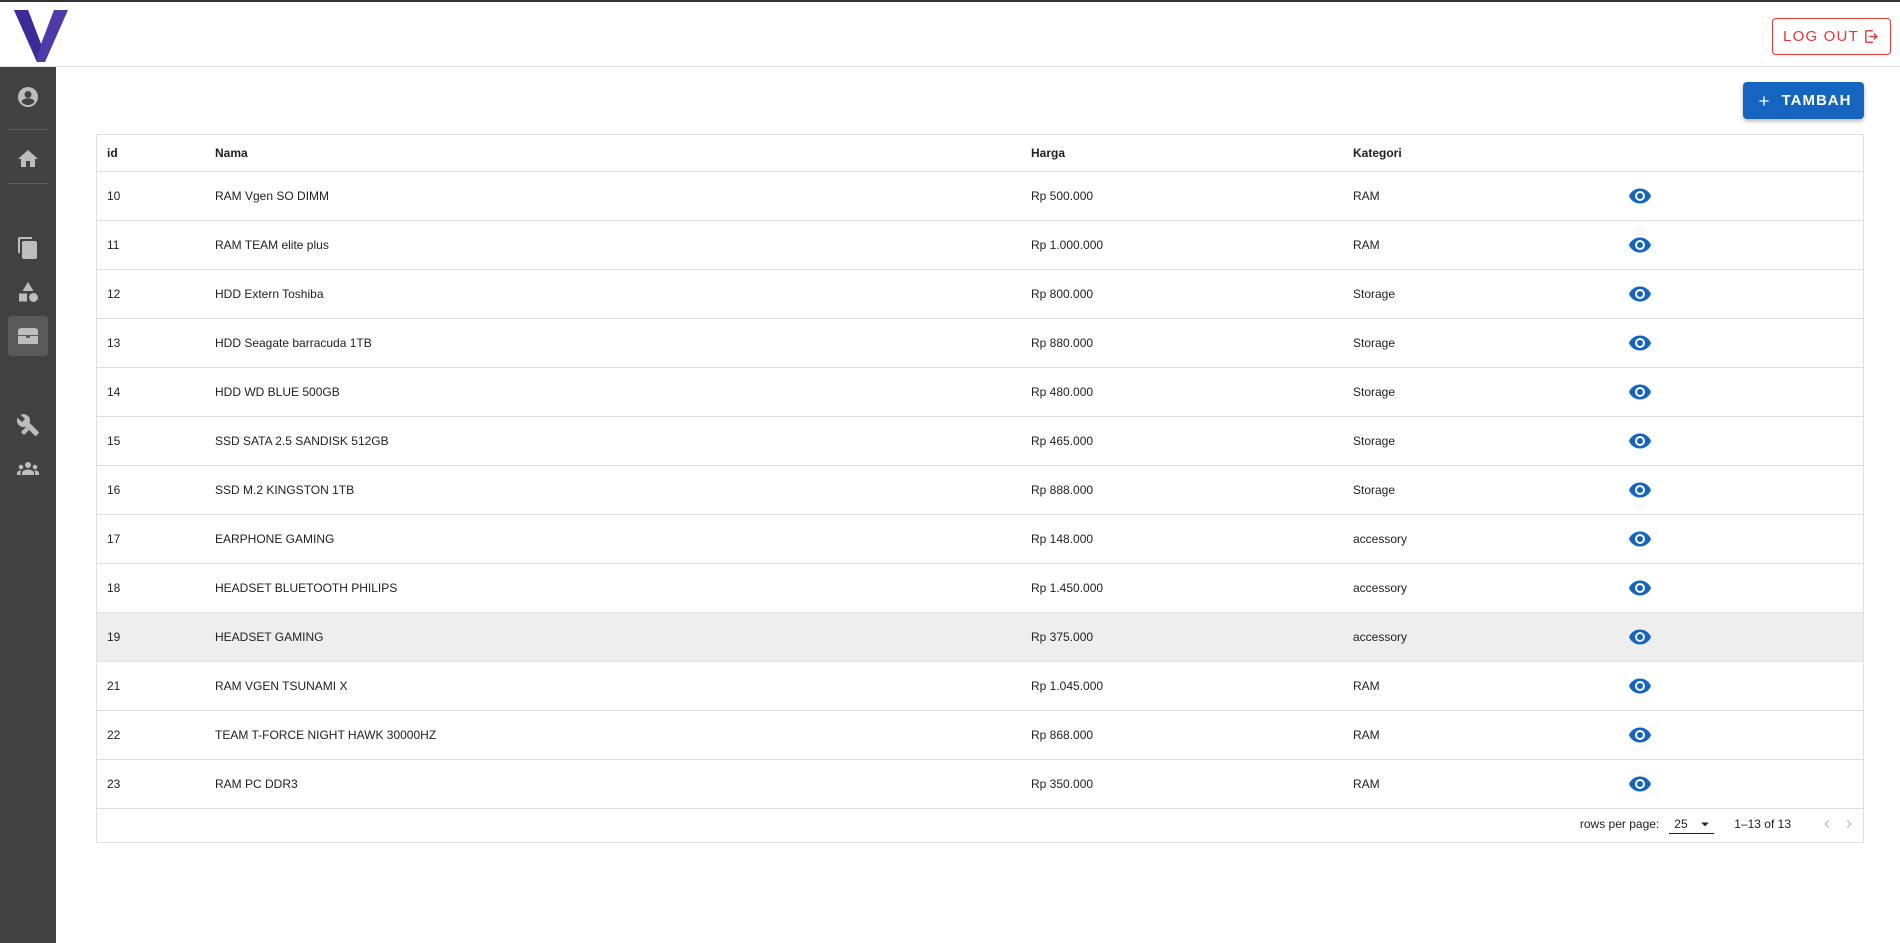  What do you see at coordinates (41, 36) in the screenshot?
I see `app-logo` at bounding box center [41, 36].